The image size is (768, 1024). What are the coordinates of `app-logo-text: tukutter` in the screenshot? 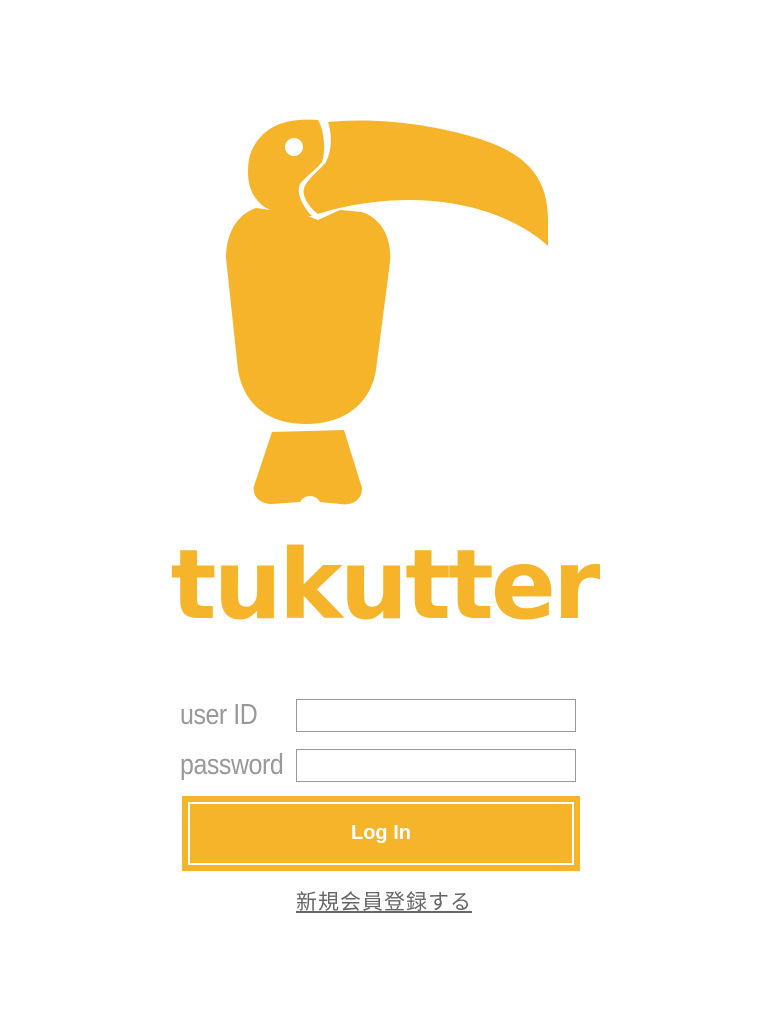 It's located at (385, 585).